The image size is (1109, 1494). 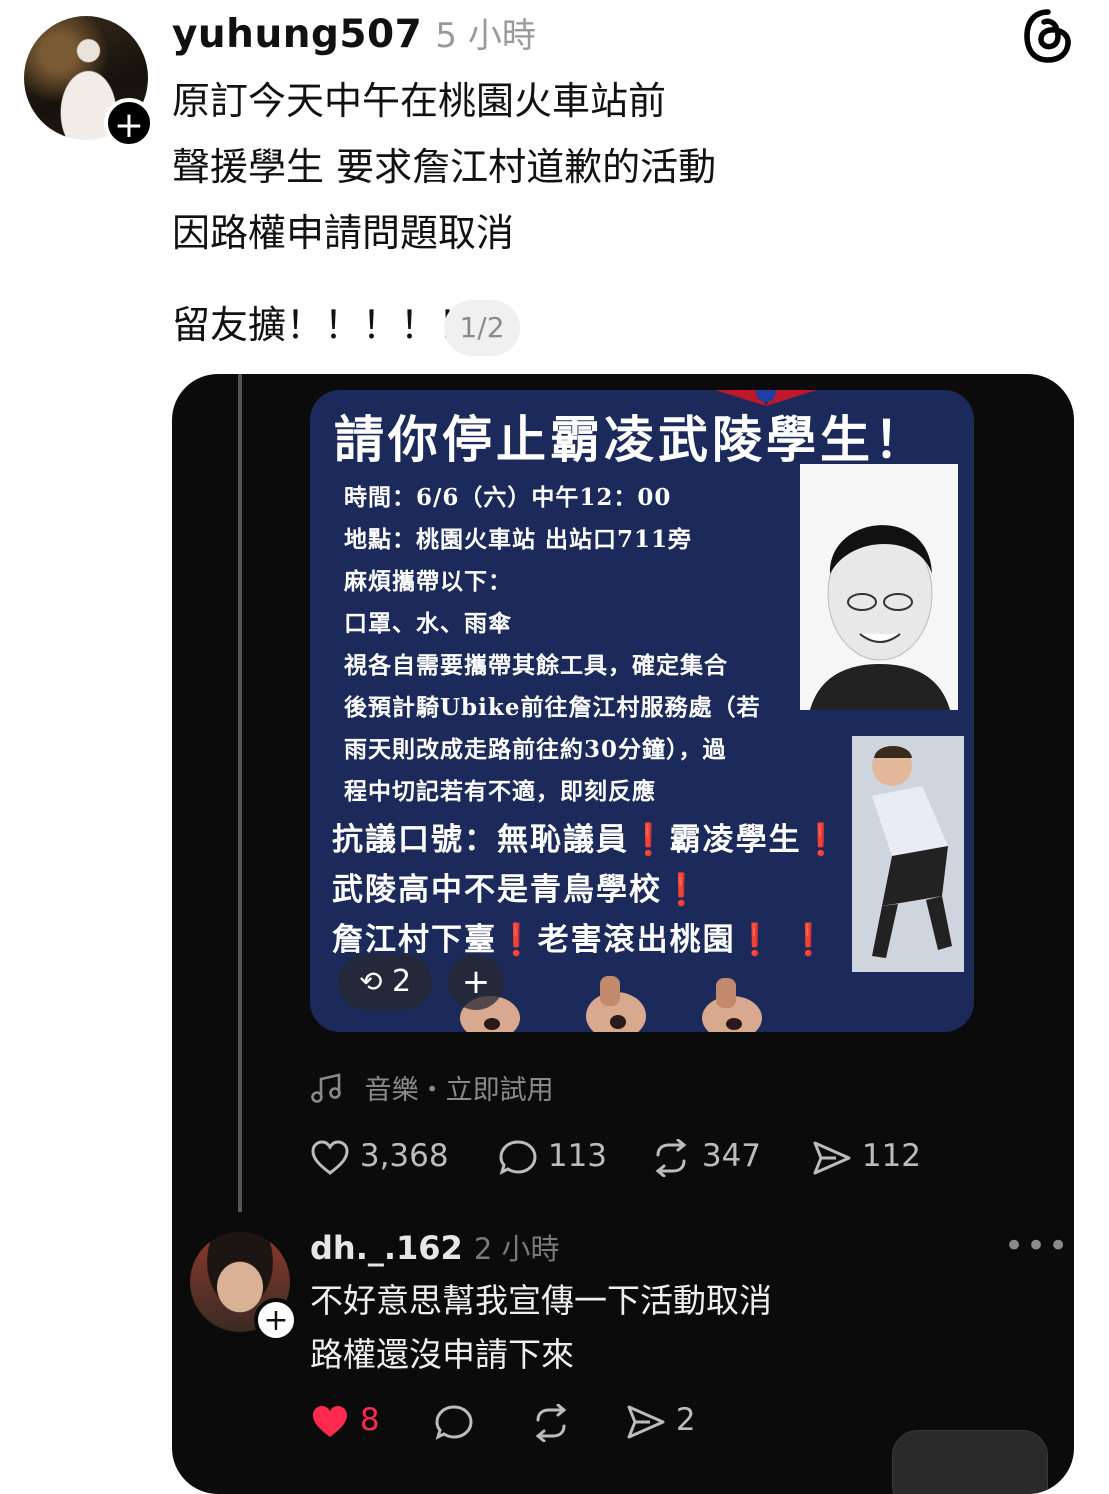 I want to click on heart-icon, so click(x=330, y=1157).